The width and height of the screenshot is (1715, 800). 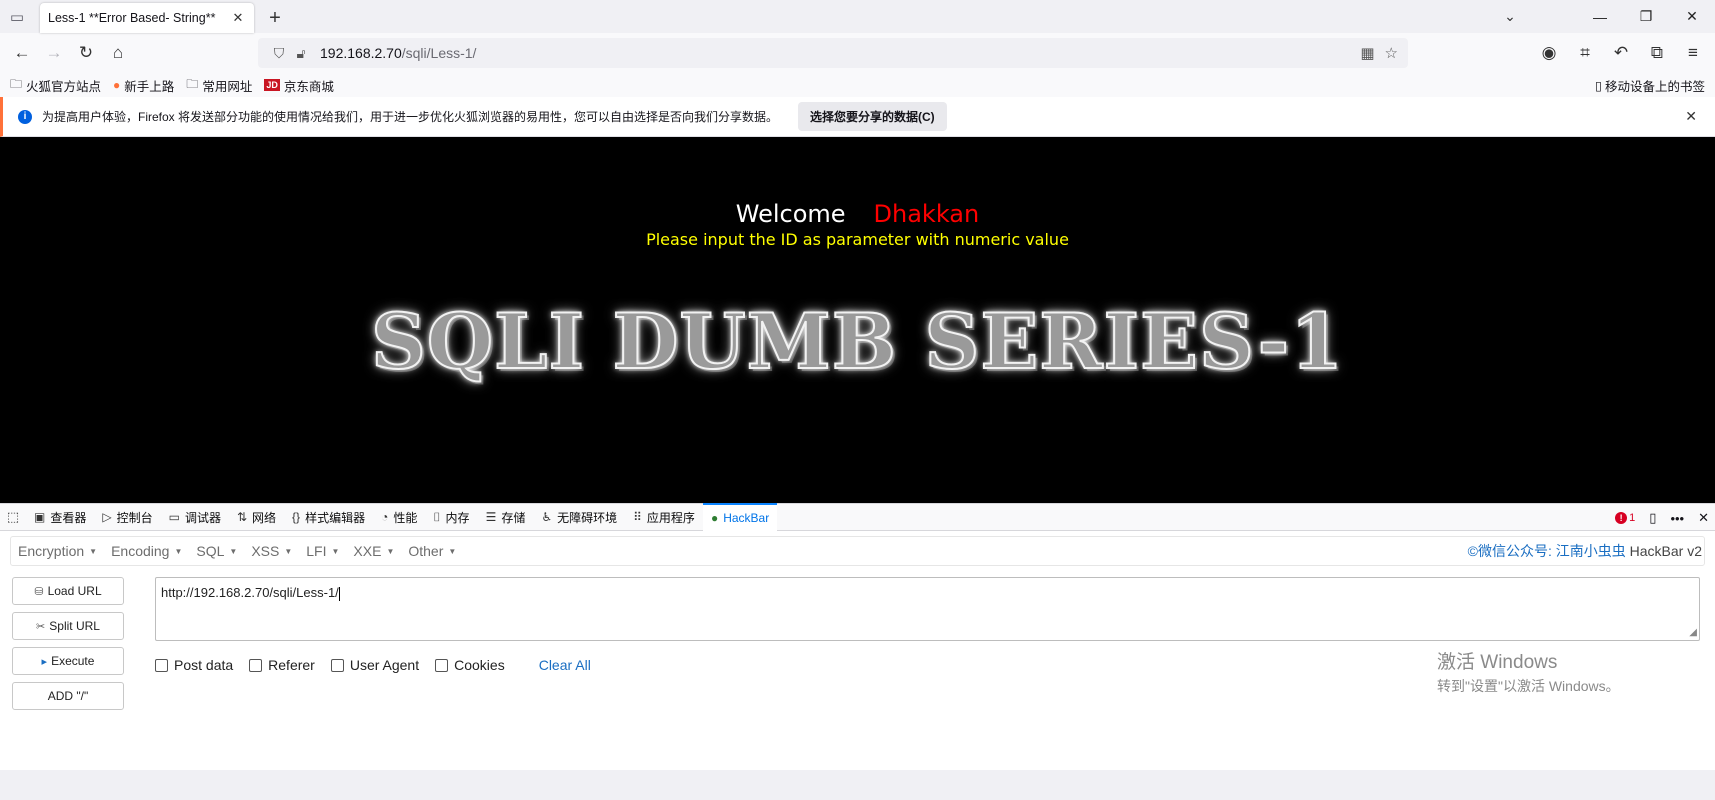 I want to click on reload-icon: ↻, so click(x=86, y=53).